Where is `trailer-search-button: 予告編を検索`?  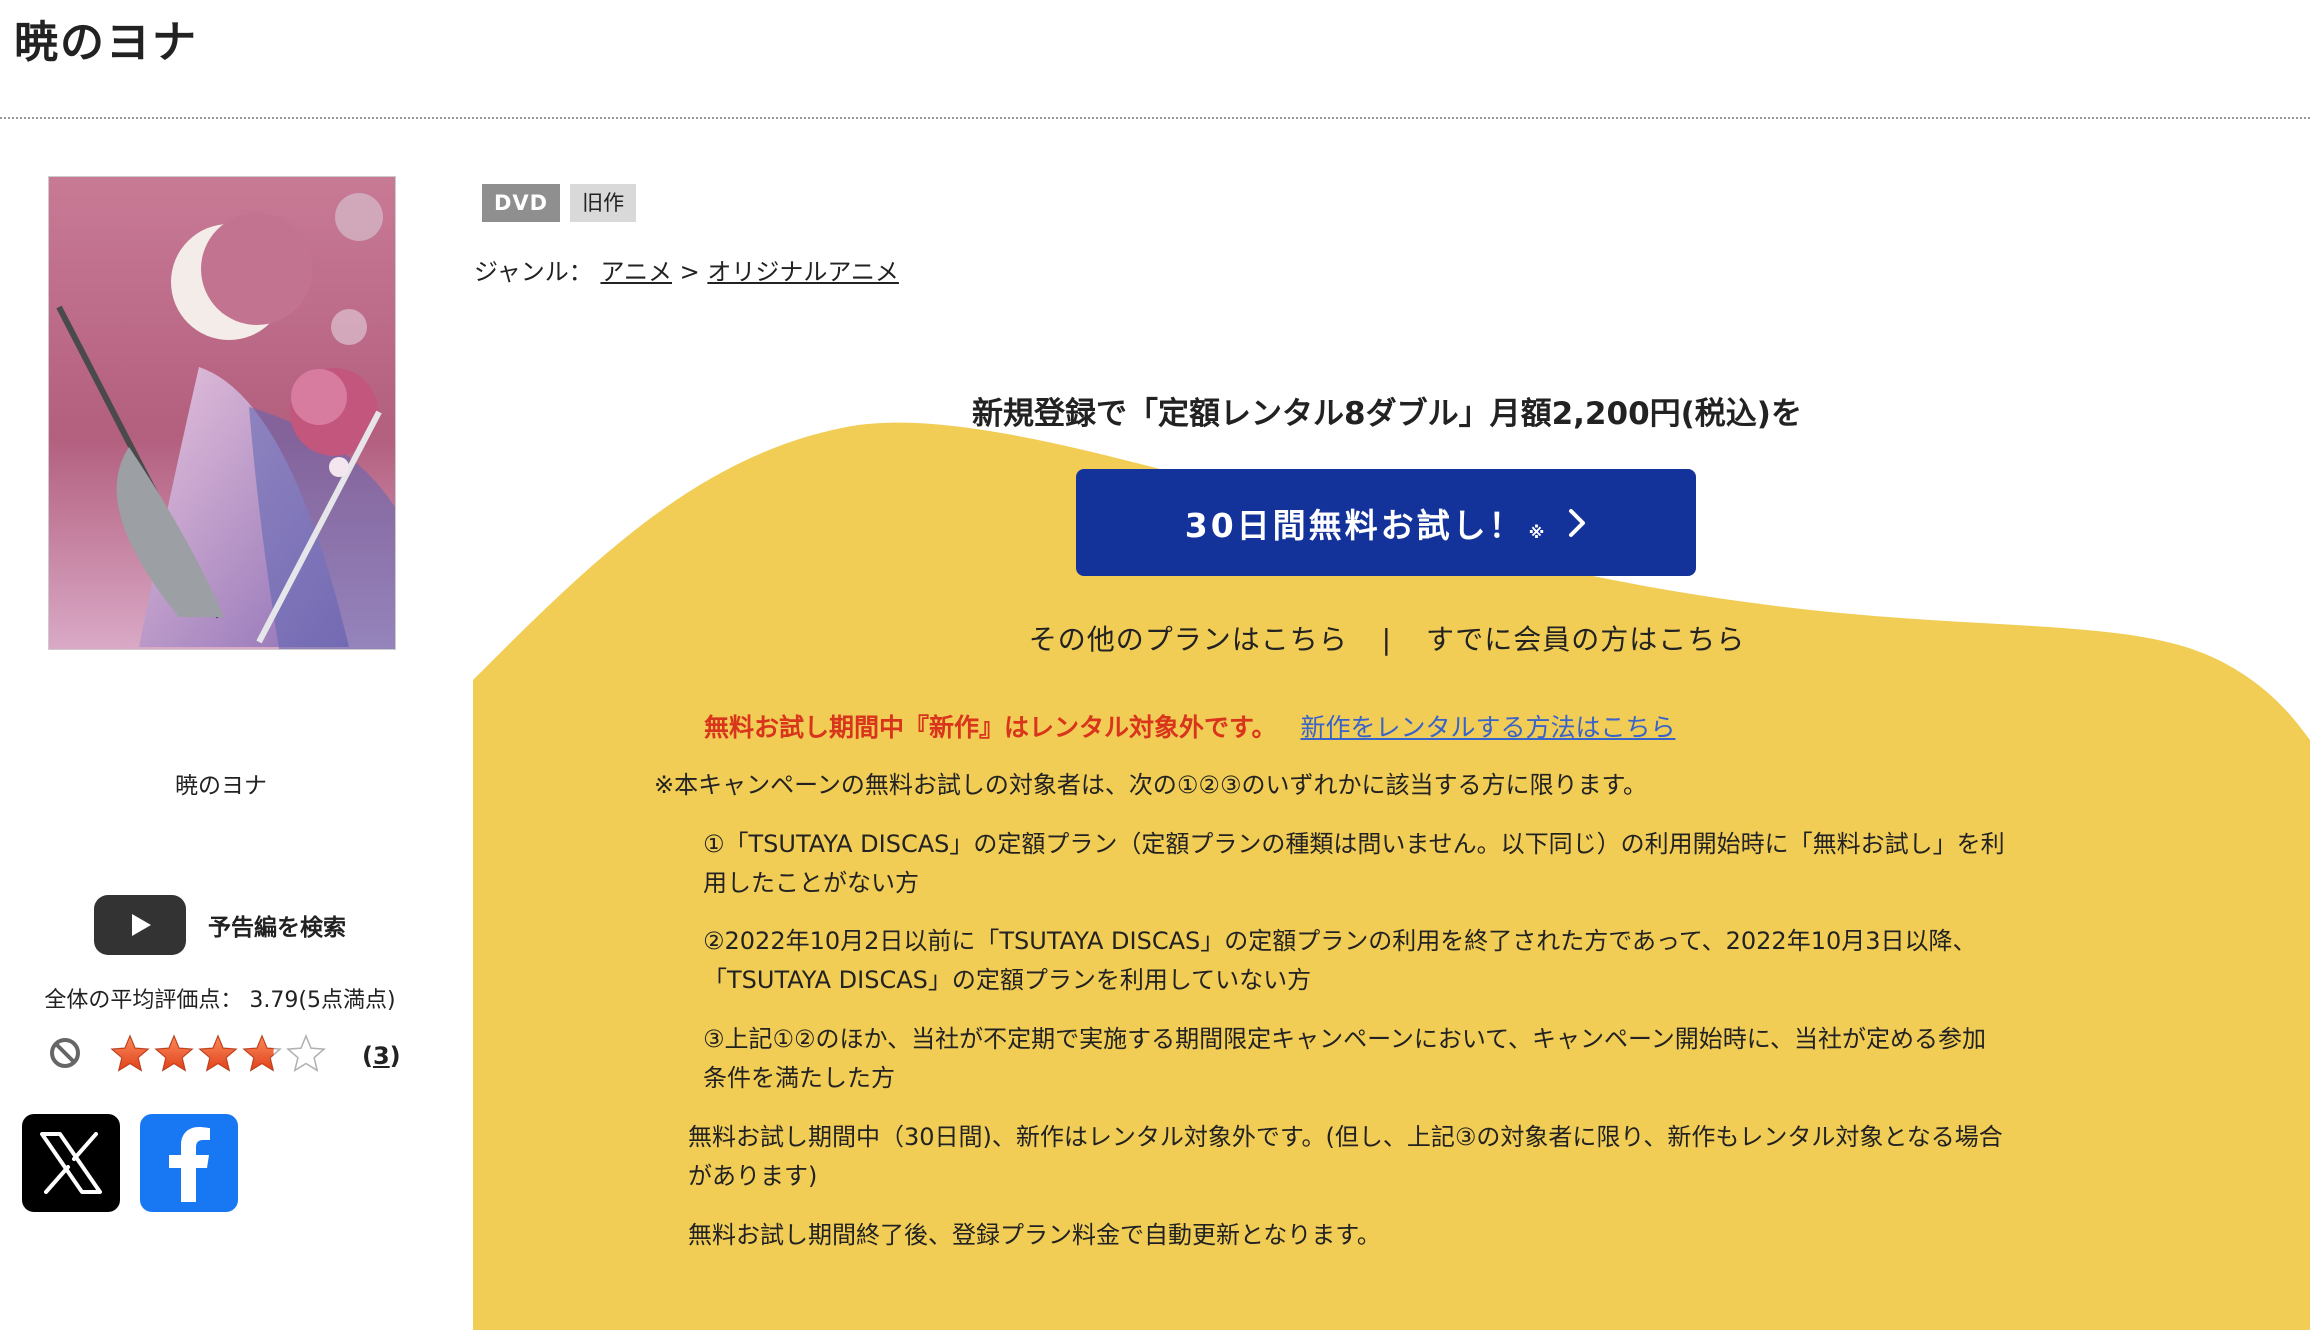 trailer-search-button: 予告編を検索 is located at coordinates (220, 925).